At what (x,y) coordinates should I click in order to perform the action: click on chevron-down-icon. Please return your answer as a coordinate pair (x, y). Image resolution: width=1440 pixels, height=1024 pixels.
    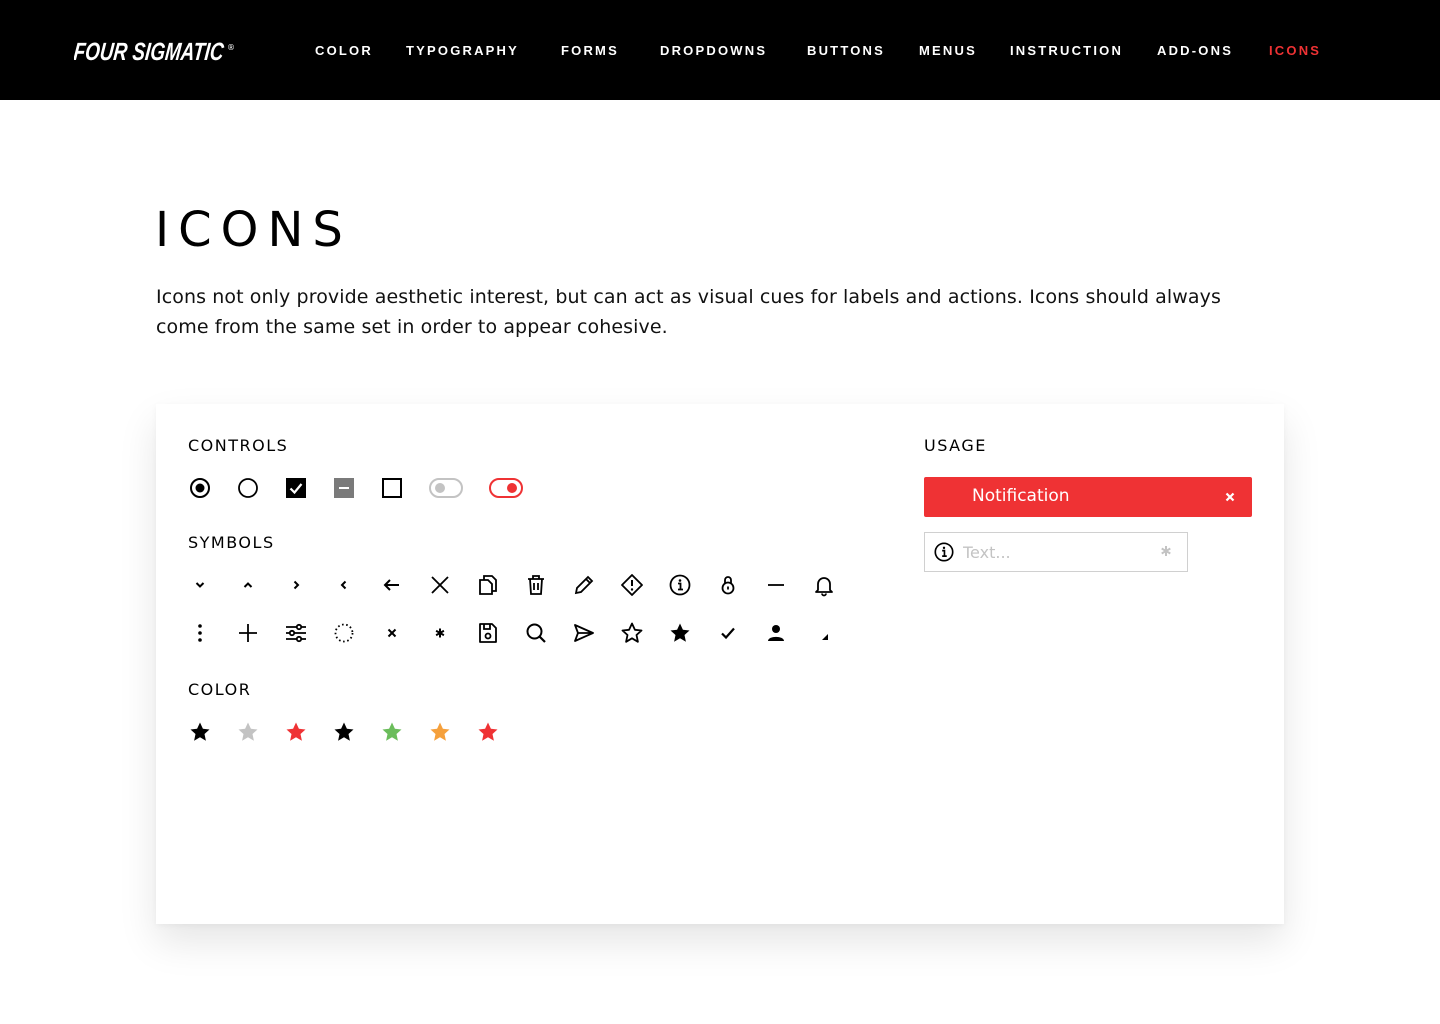
    Looking at the image, I should click on (200, 585).